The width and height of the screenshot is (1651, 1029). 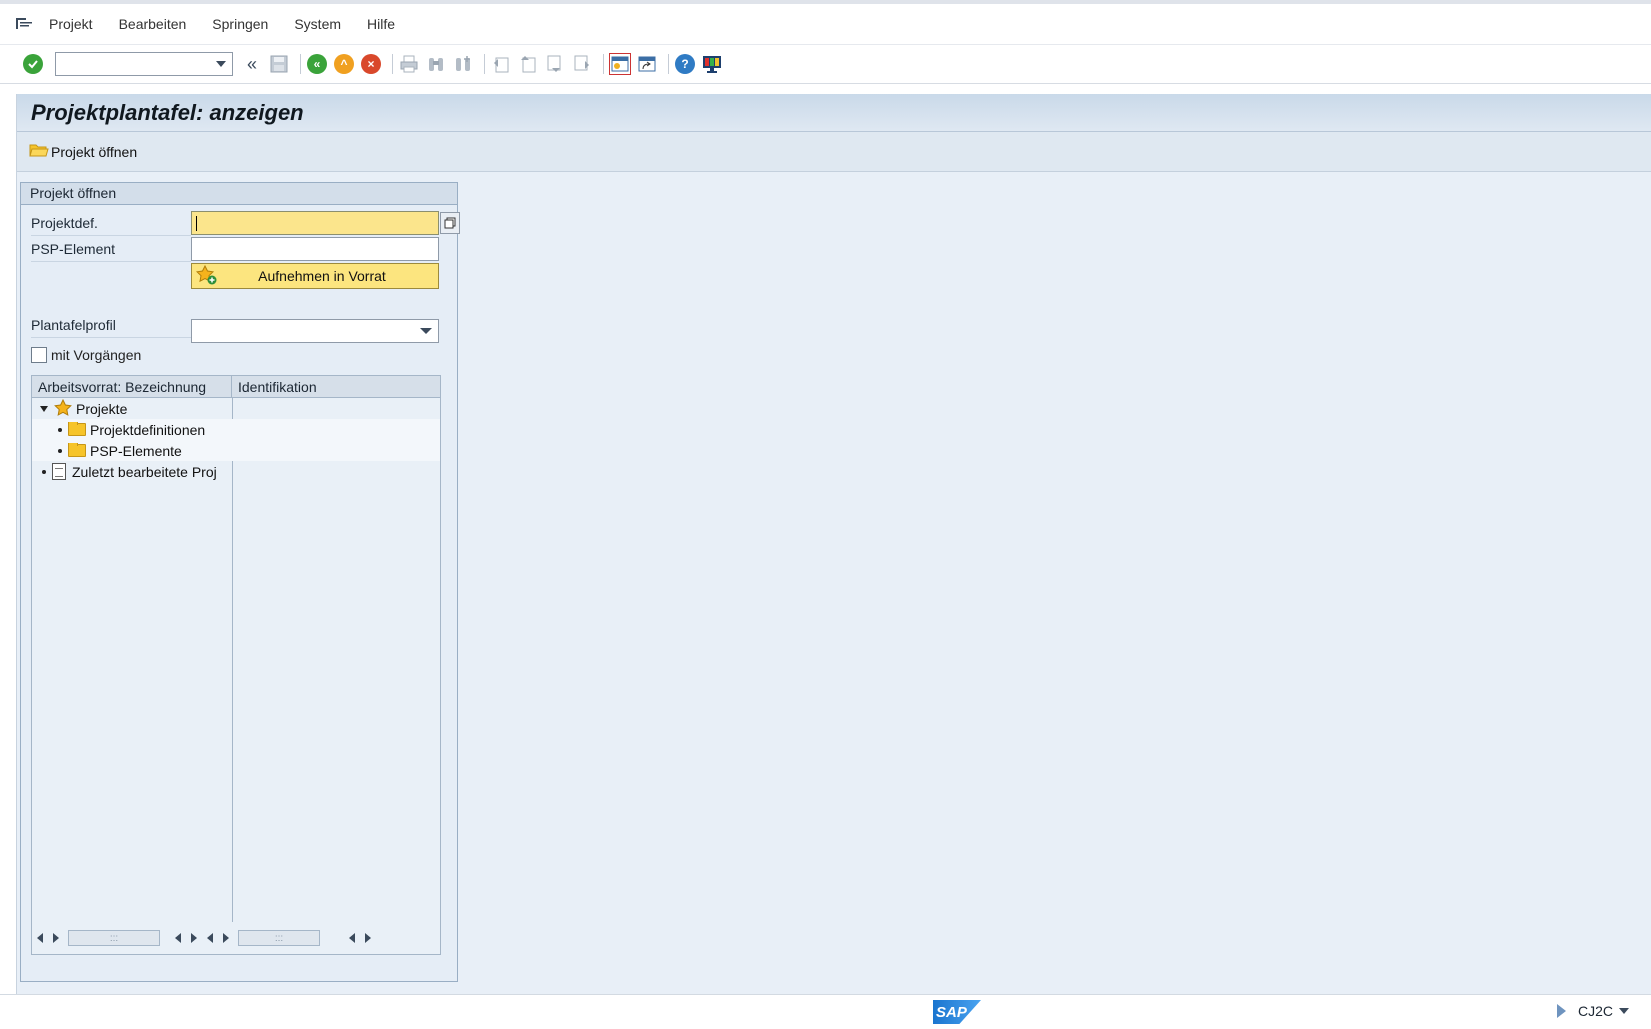 What do you see at coordinates (39, 355) in the screenshot?
I see `mit-vorgaengen-checkbox` at bounding box center [39, 355].